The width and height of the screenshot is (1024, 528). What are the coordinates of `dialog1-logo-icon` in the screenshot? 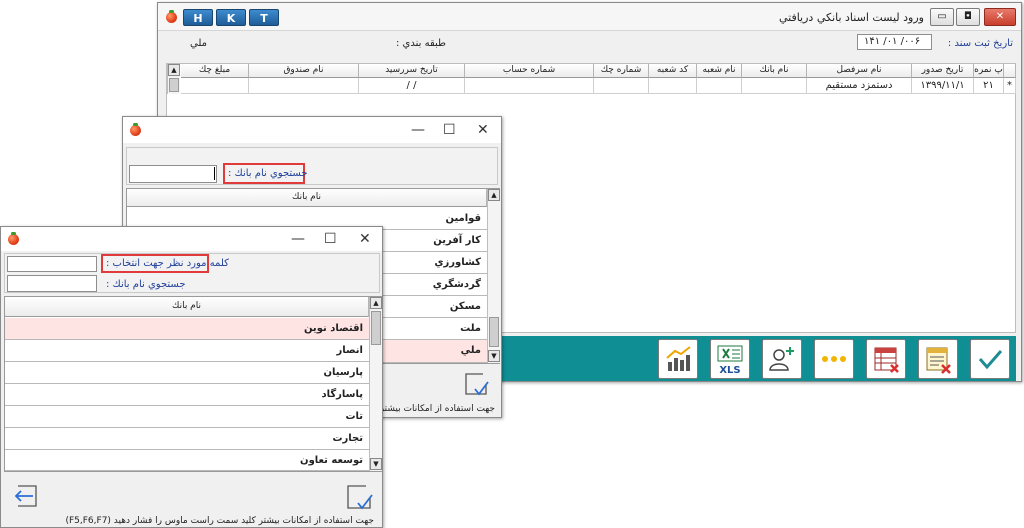 It's located at (135, 129).